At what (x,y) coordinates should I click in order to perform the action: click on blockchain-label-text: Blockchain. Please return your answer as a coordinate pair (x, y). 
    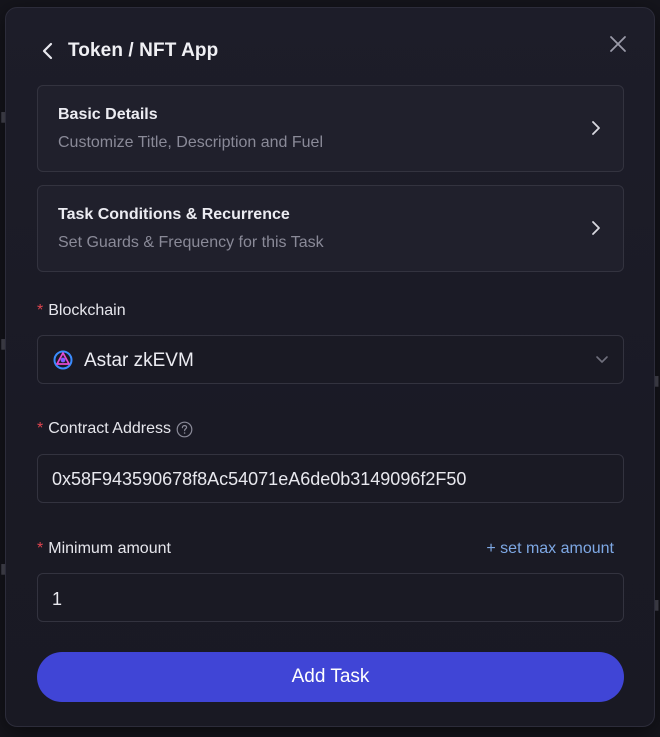
    Looking at the image, I should click on (87, 310).